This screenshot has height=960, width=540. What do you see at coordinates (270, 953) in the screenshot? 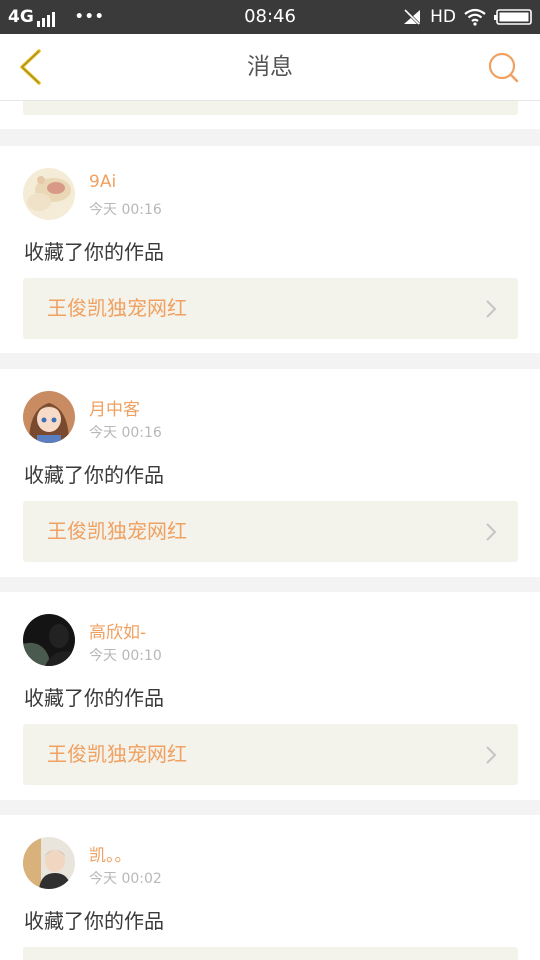
I see `work-link-partial-bottom` at bounding box center [270, 953].